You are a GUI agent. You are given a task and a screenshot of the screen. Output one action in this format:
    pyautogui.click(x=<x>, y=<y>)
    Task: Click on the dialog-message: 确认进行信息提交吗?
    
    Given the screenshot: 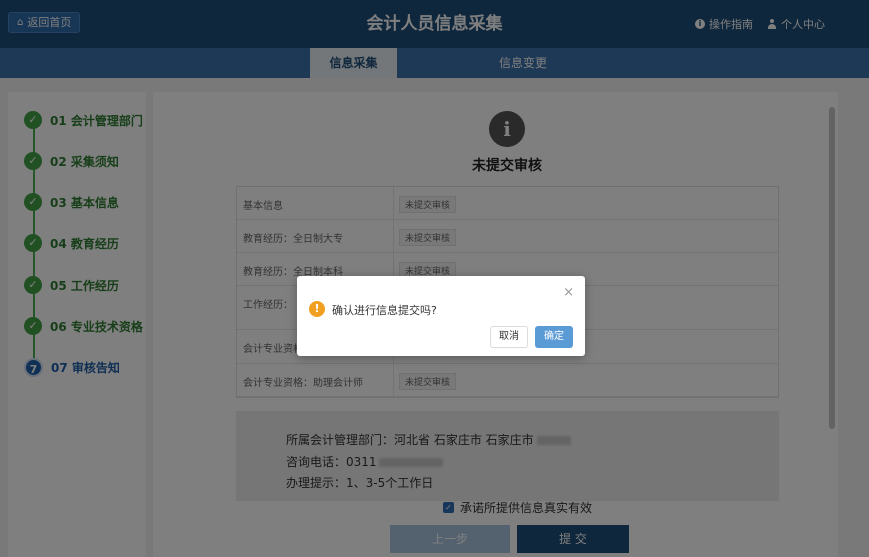 What is the action you would take?
    pyautogui.click(x=384, y=310)
    